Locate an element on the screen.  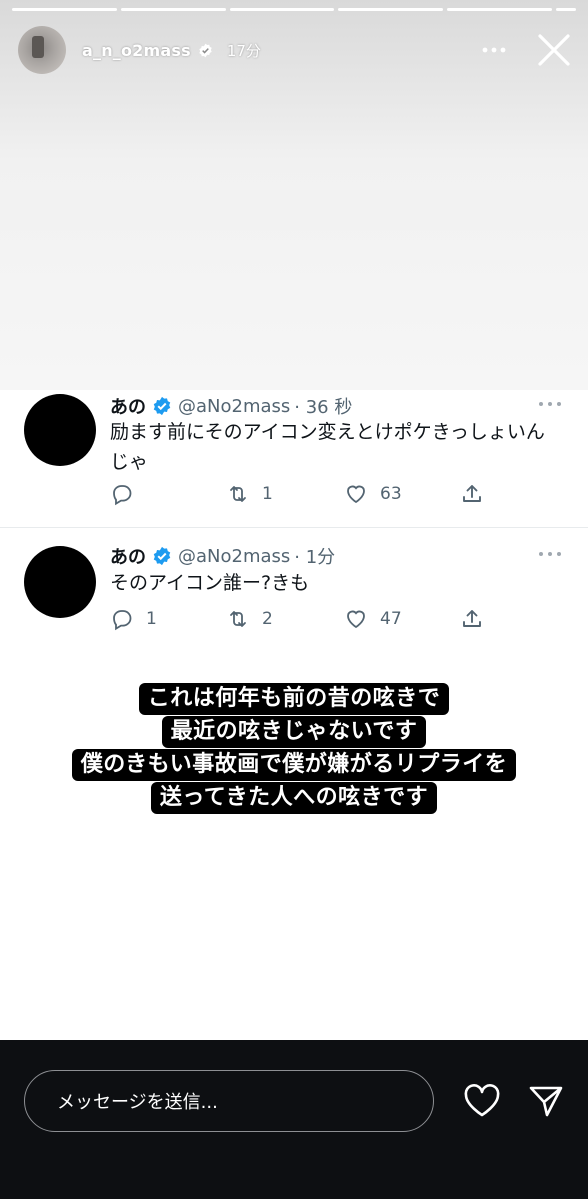
tweet-card: あの @aNo2mass · 1分 そのアイコン誰ー?きも 1 2 47 is located at coordinates (294, 595).